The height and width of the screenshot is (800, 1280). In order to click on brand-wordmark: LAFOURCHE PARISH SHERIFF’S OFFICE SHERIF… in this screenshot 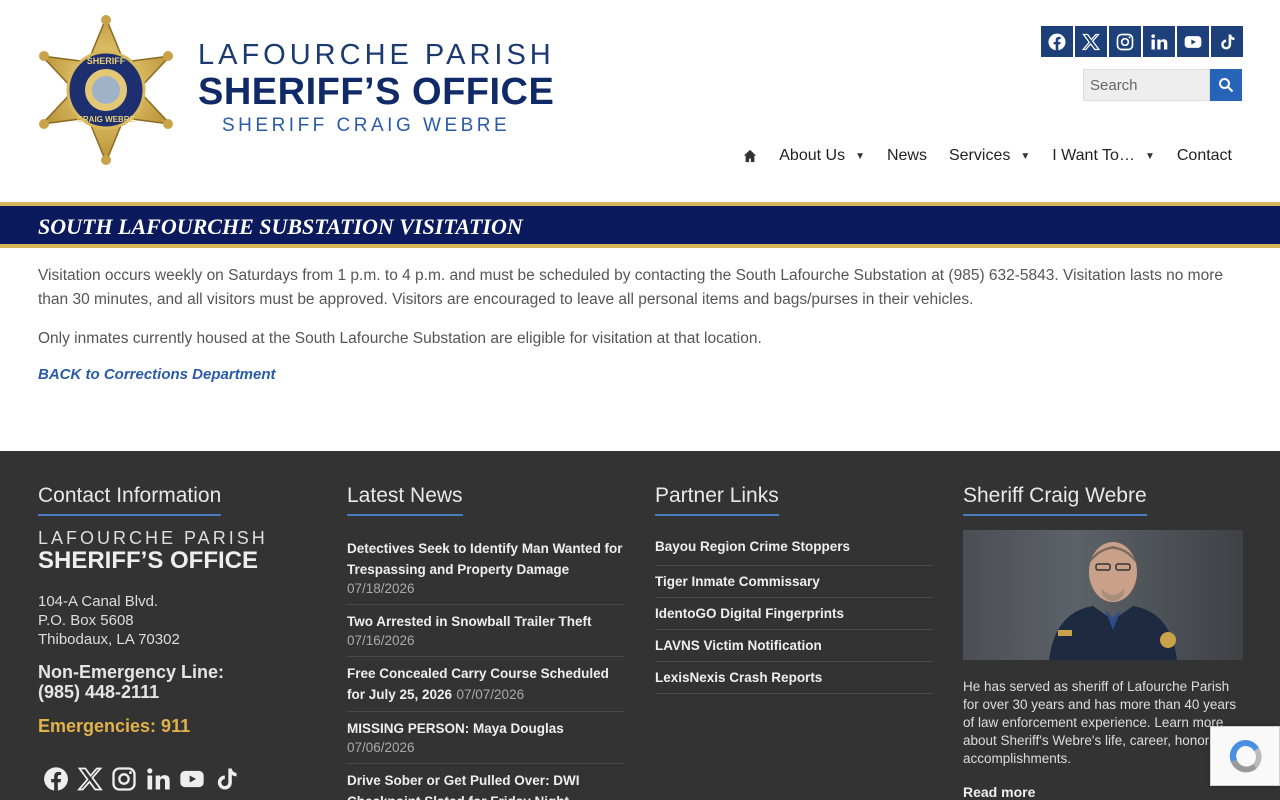, I will do `click(376, 88)`.